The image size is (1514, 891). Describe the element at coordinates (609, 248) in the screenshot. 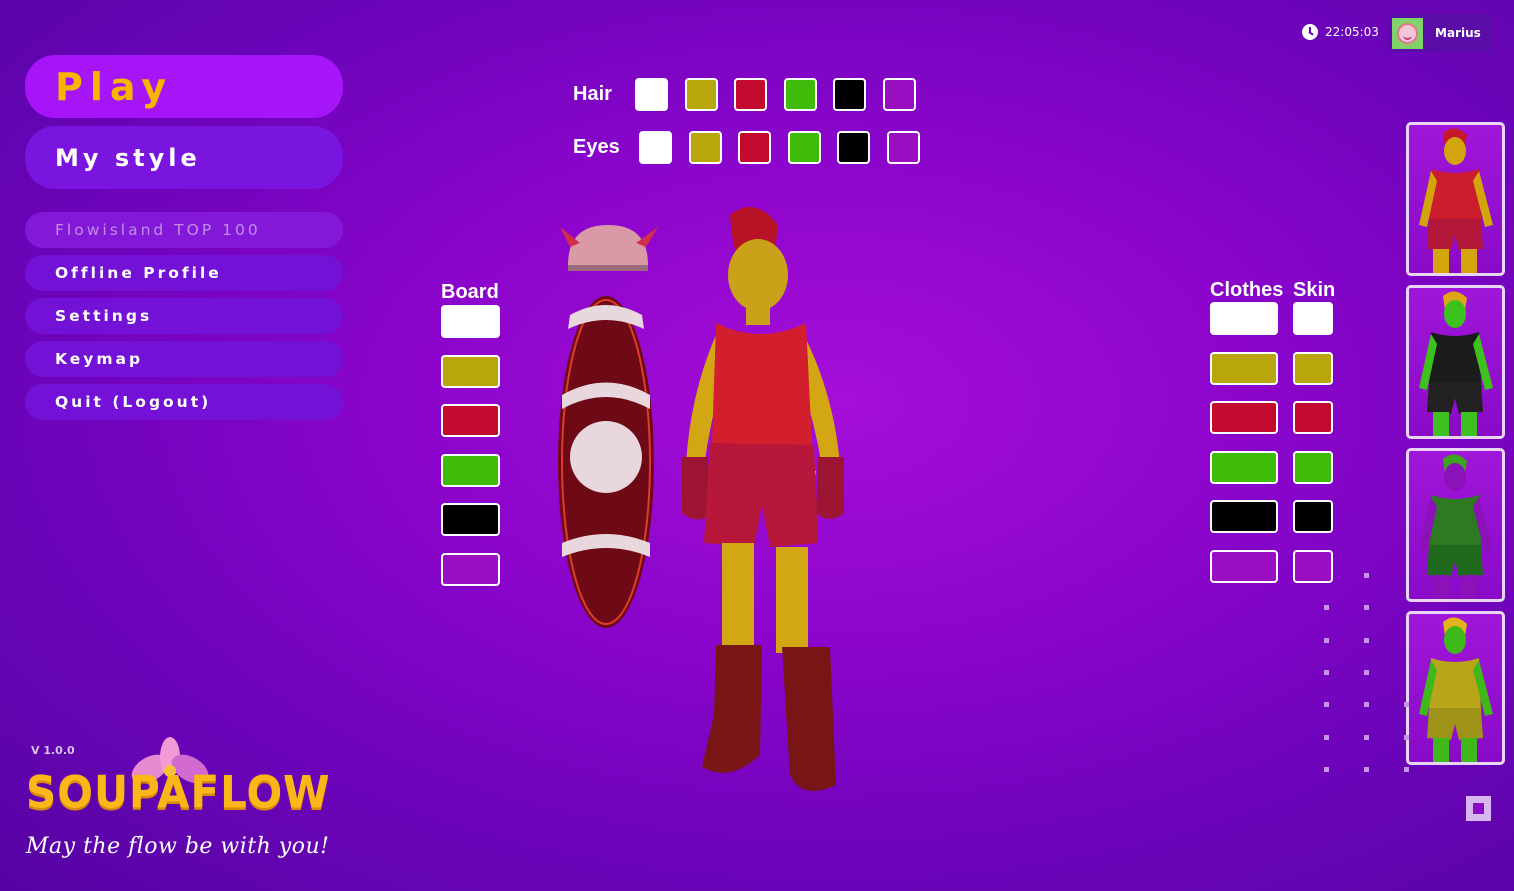

I see `helmet-icon` at that location.